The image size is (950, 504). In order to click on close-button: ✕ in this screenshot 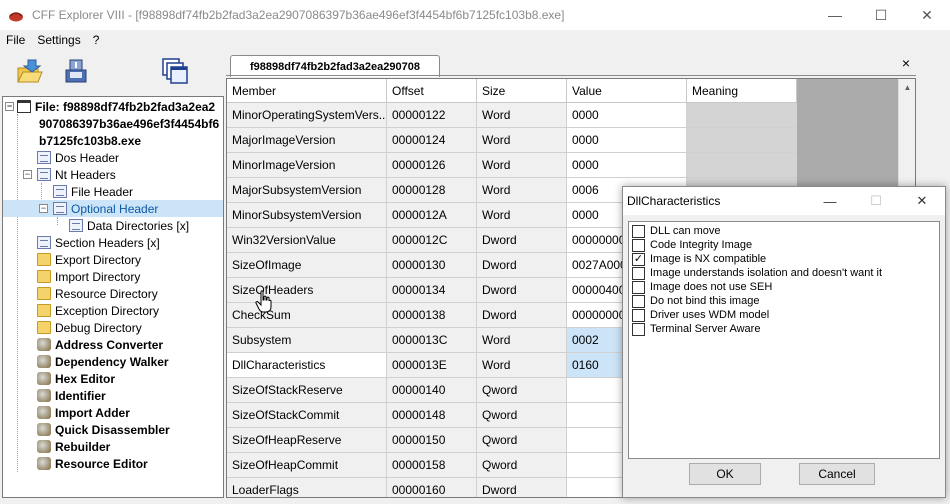, I will do `click(927, 15)`.